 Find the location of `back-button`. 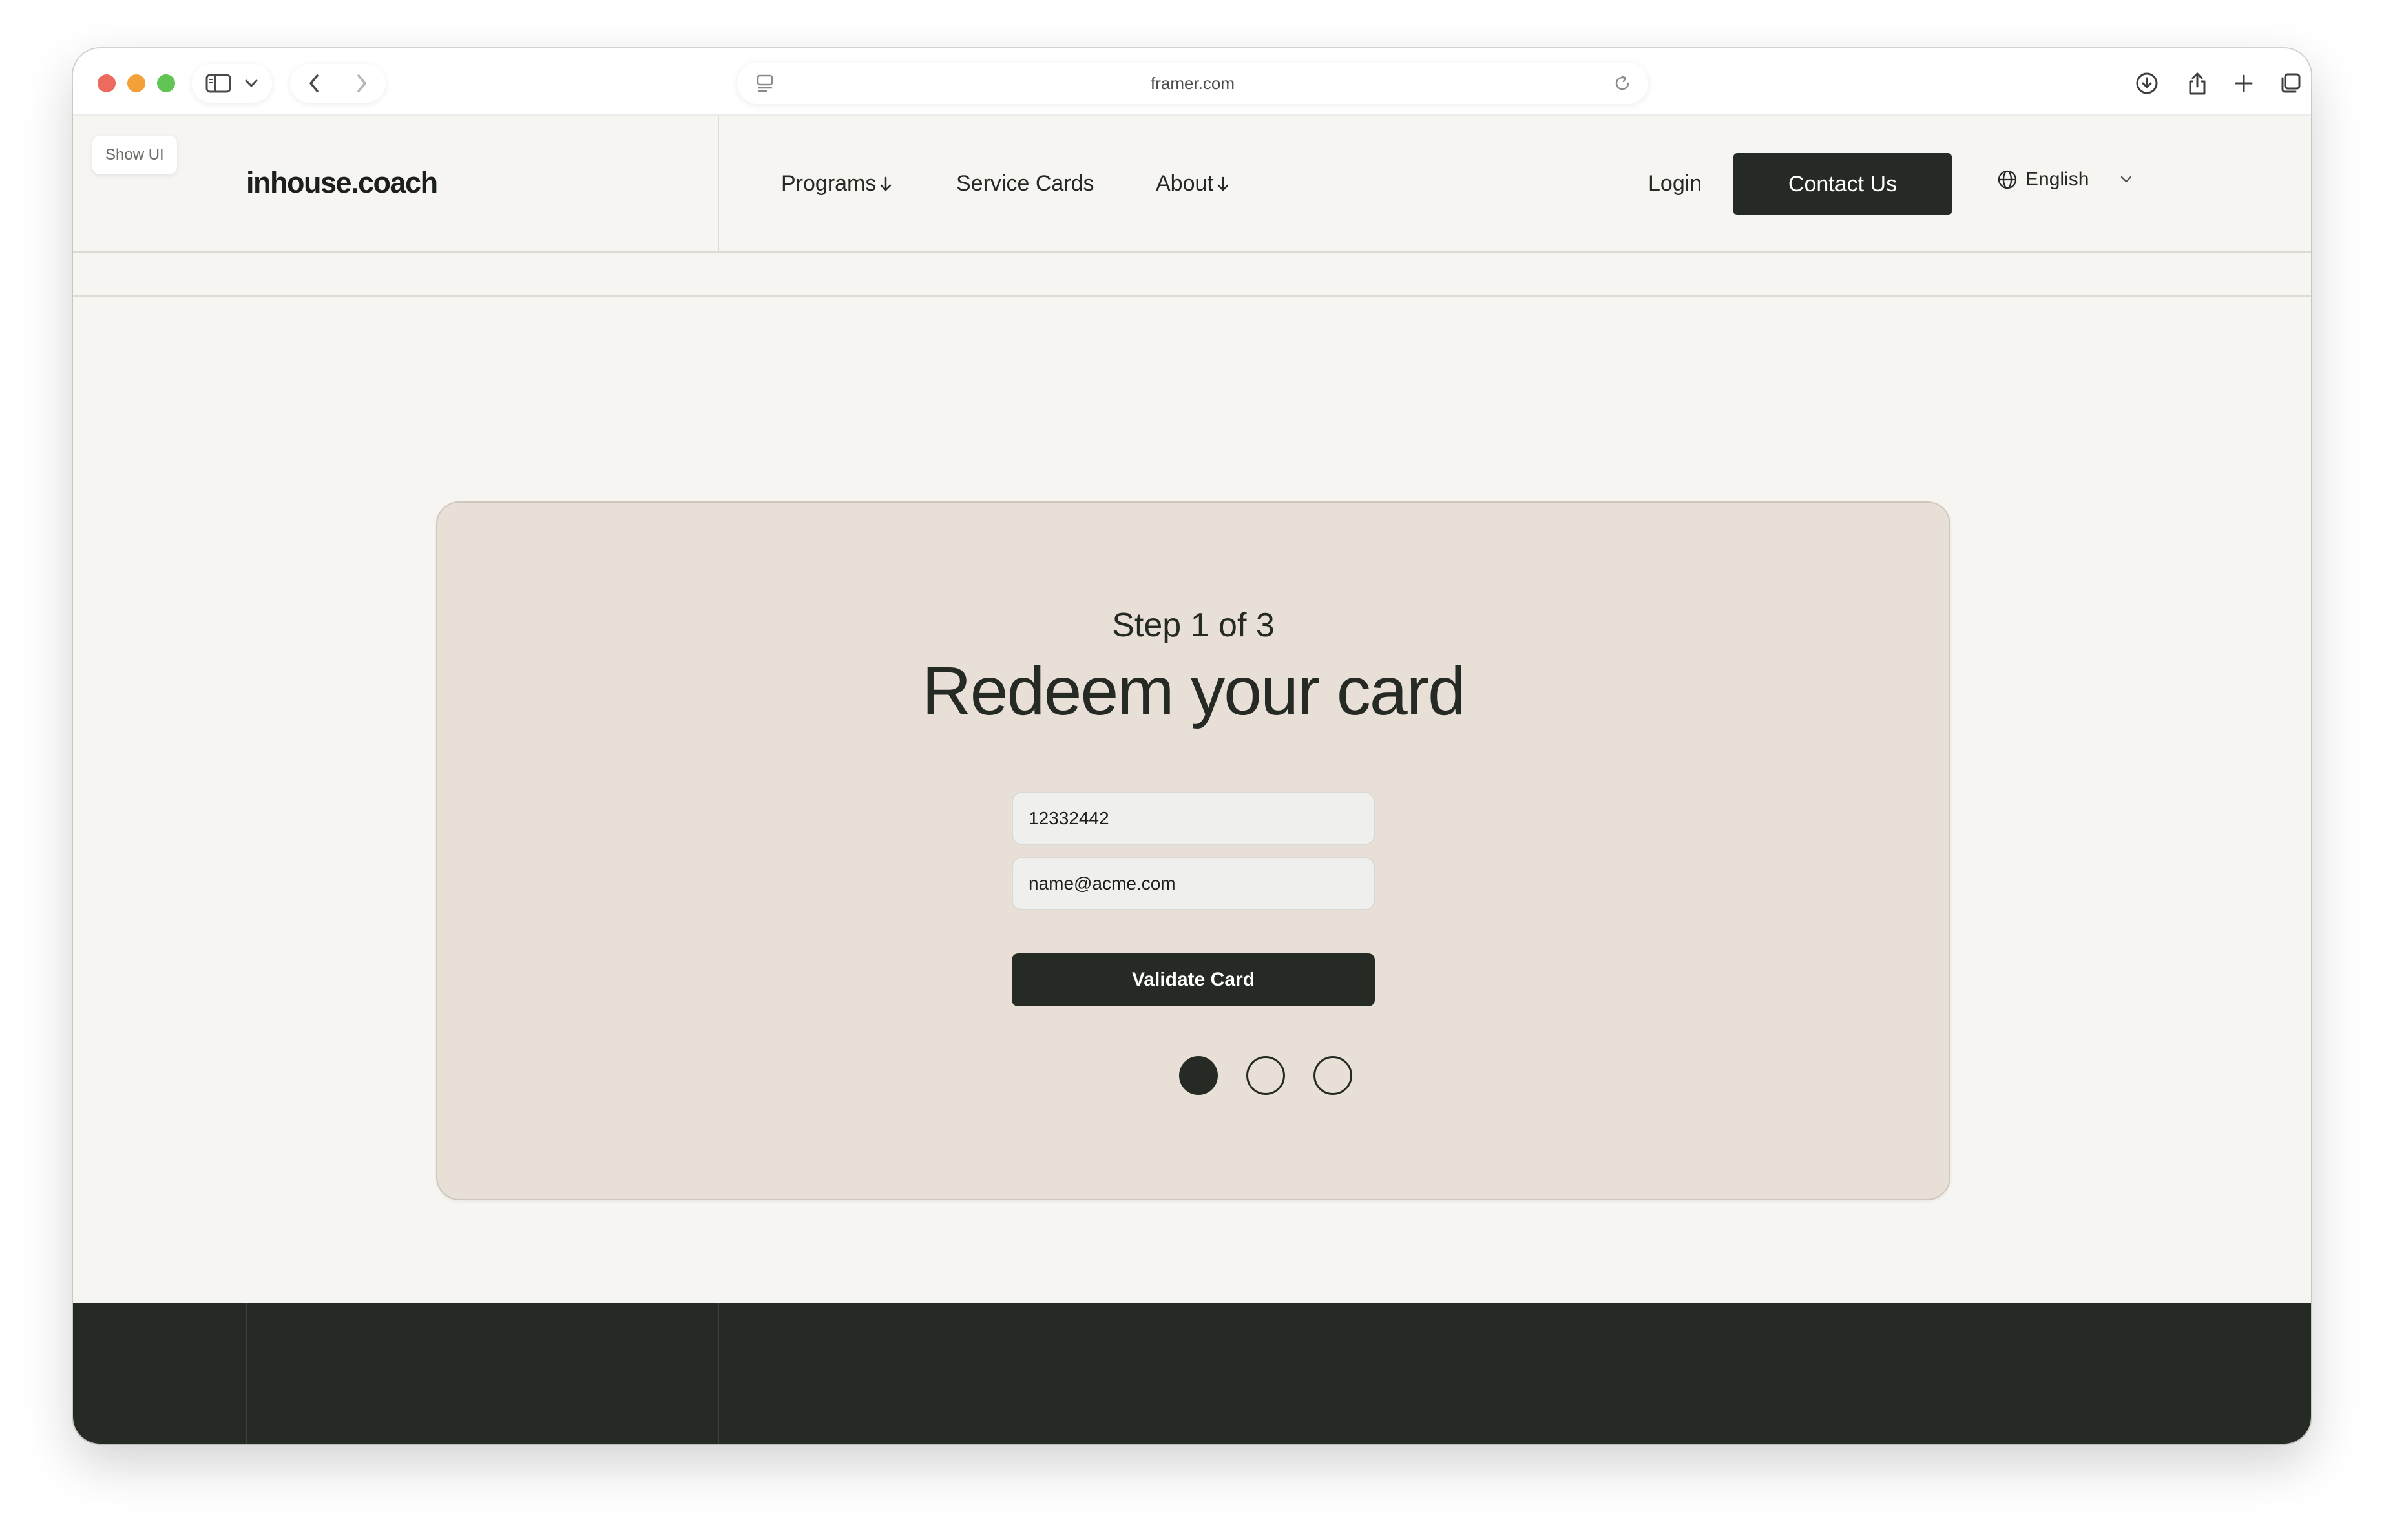

back-button is located at coordinates (314, 83).